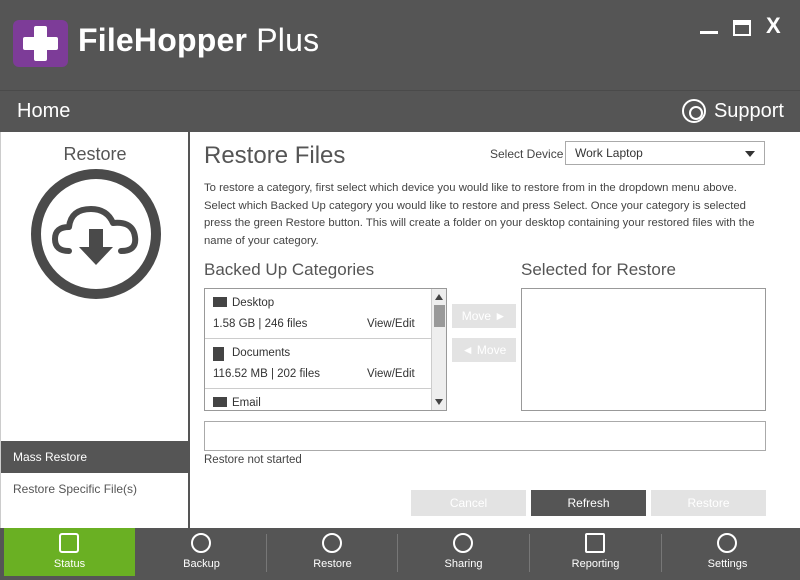  What do you see at coordinates (727, 543) in the screenshot?
I see `settings-icon` at bounding box center [727, 543].